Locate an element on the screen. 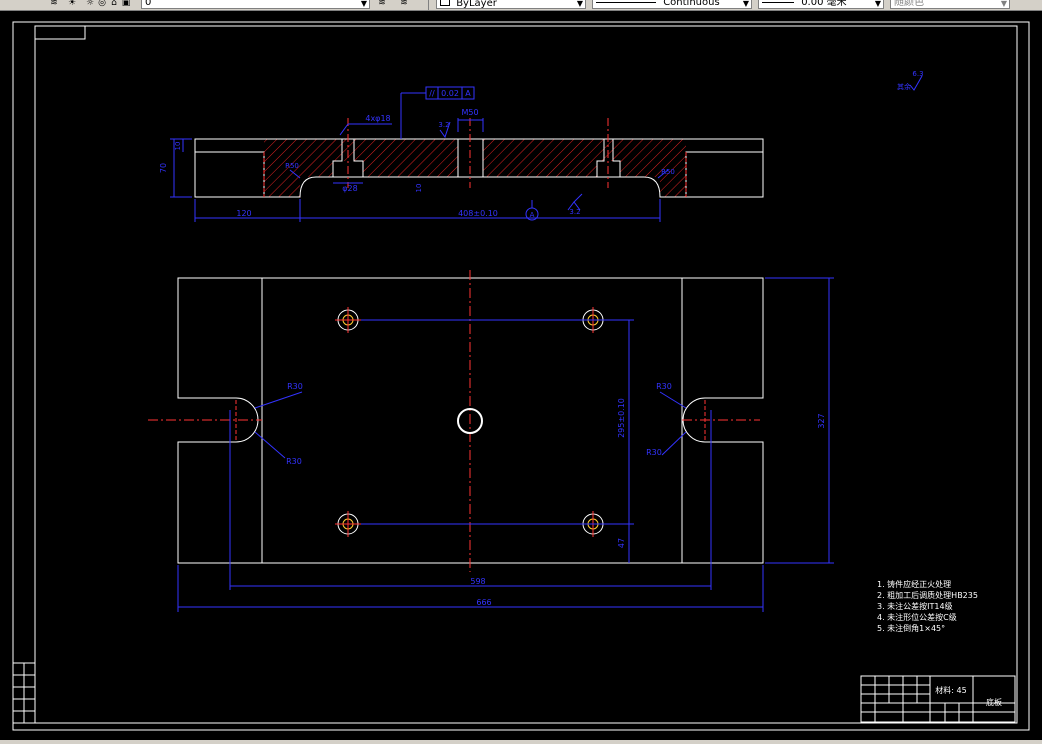 Image resolution: width=1042 pixels, height=744 pixels. dim-r50-right: R50 is located at coordinates (668, 172).